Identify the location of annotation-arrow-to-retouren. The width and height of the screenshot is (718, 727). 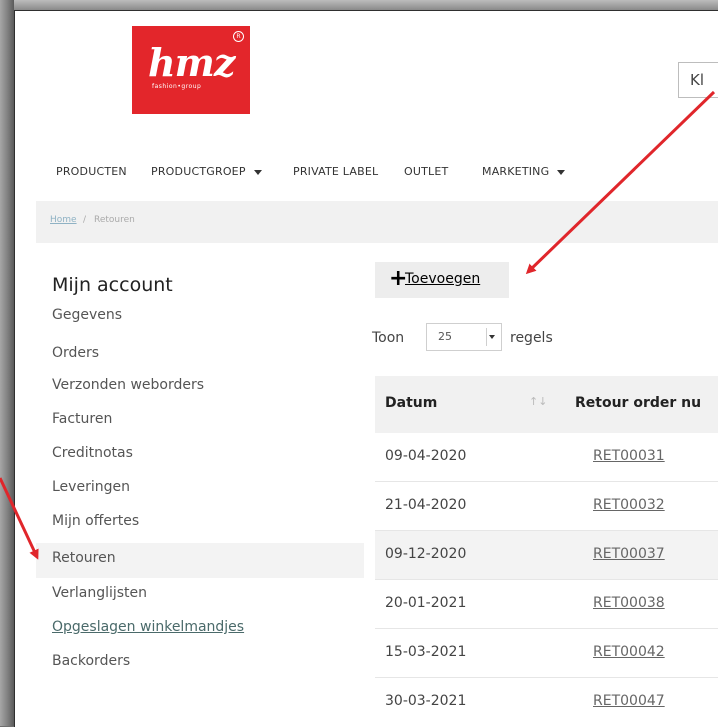
(19, 518).